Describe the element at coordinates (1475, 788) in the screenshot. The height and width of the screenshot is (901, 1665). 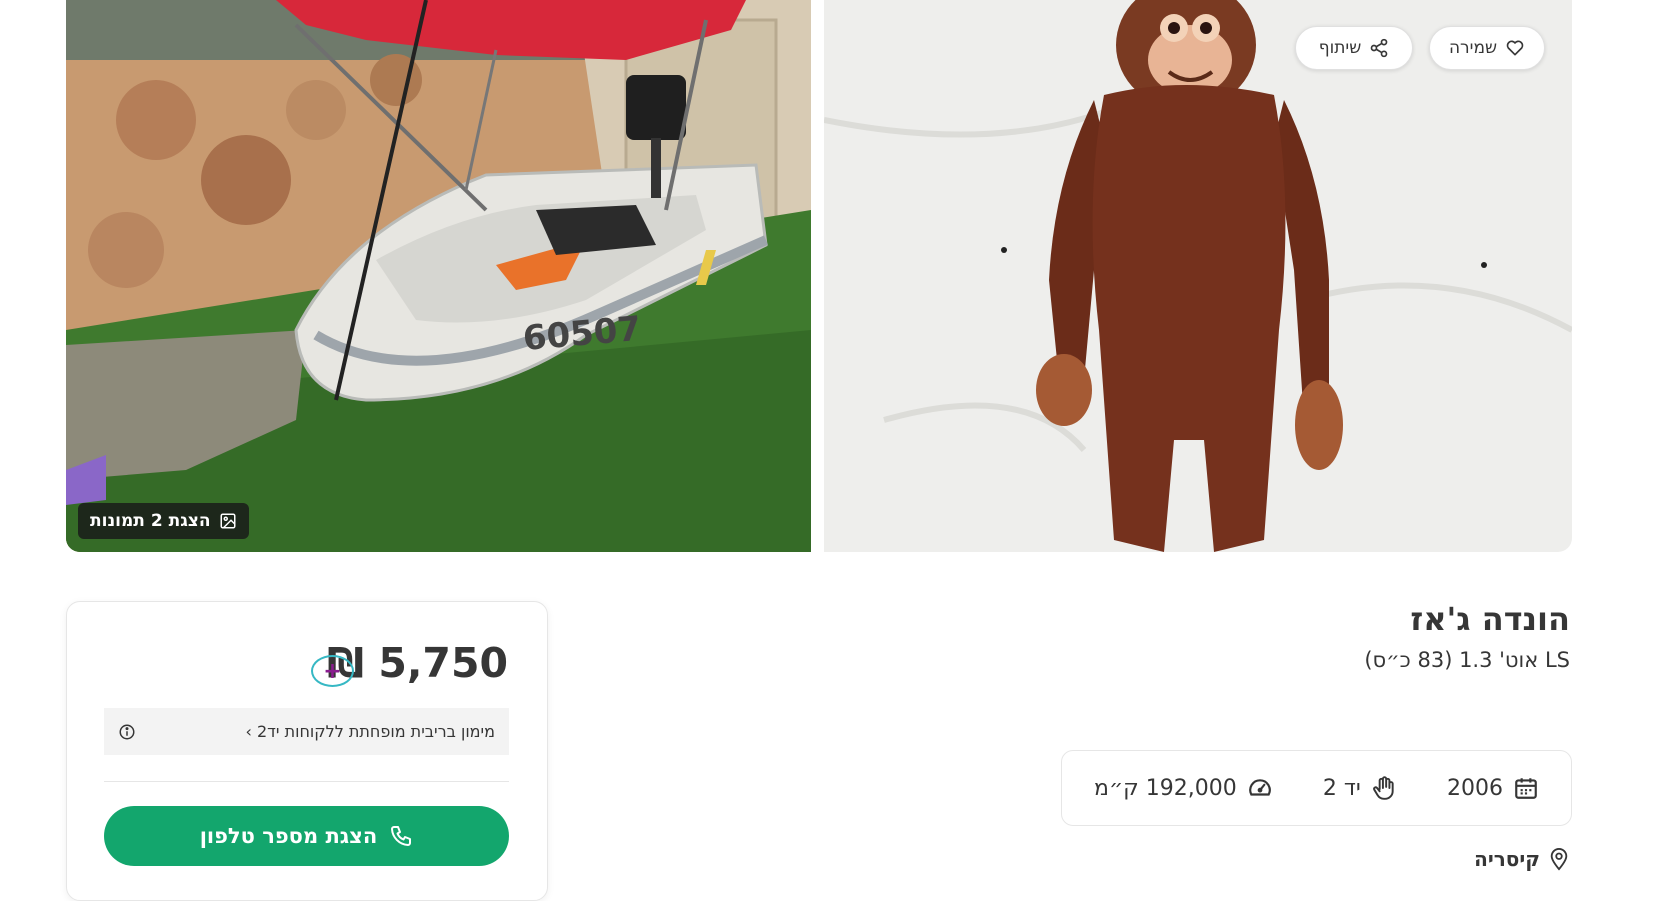
I see `spec-year-value: 2006` at that location.